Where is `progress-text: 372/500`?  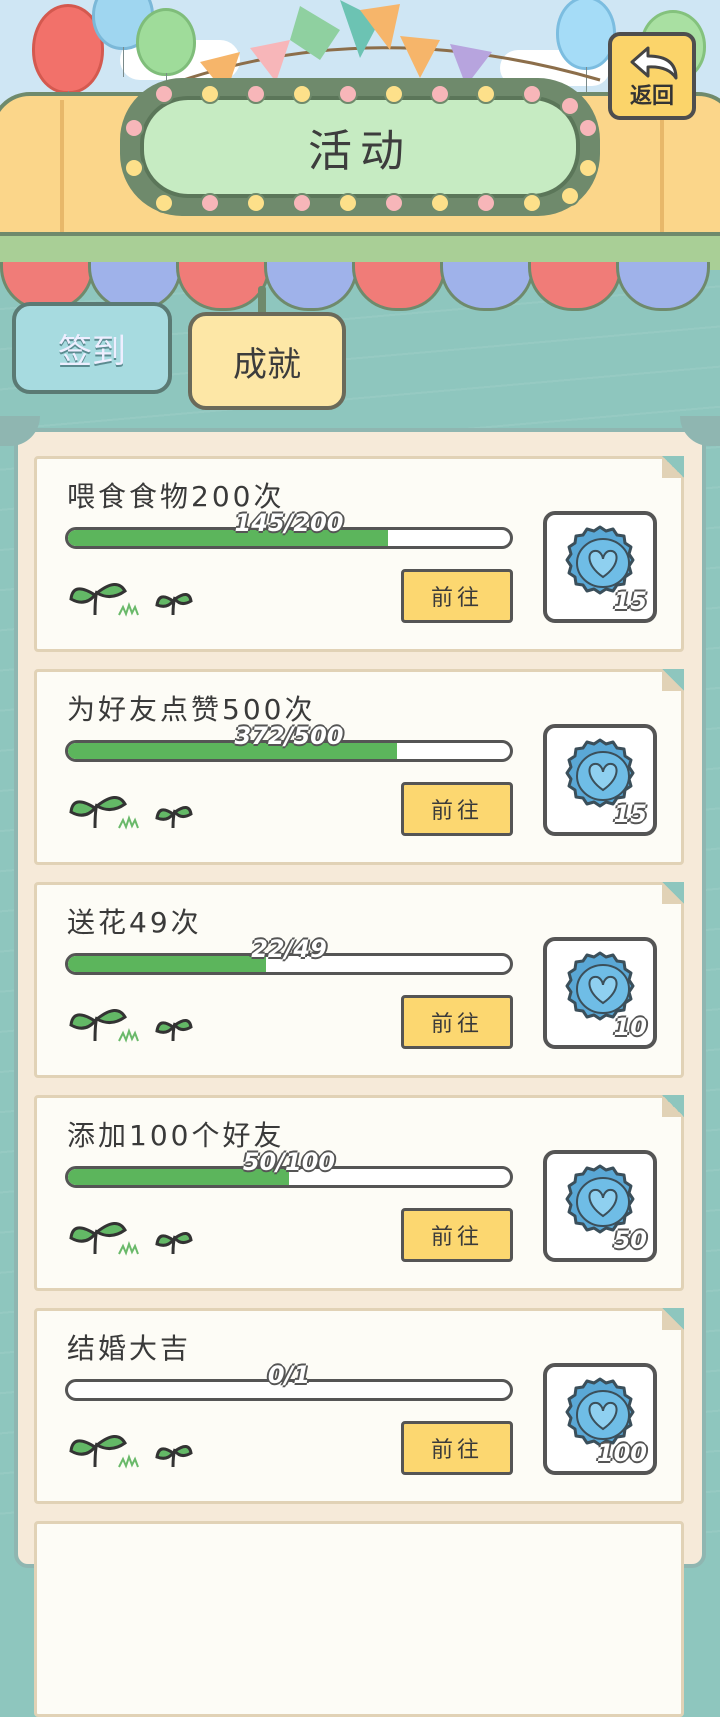
progress-text: 372/500 is located at coordinates (289, 736).